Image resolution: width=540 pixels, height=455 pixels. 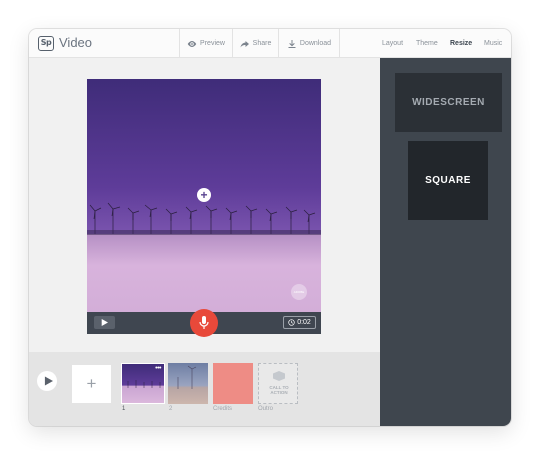 I want to click on download-button: Download, so click(x=309, y=43).